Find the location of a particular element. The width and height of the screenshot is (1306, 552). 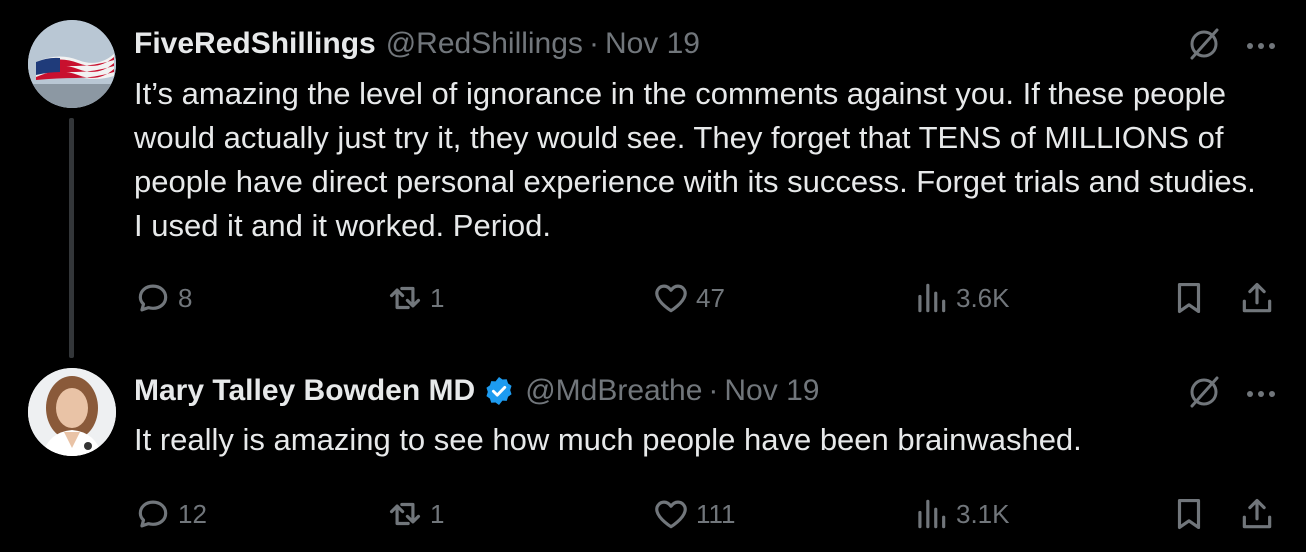

thread-line is located at coordinates (71, 238).